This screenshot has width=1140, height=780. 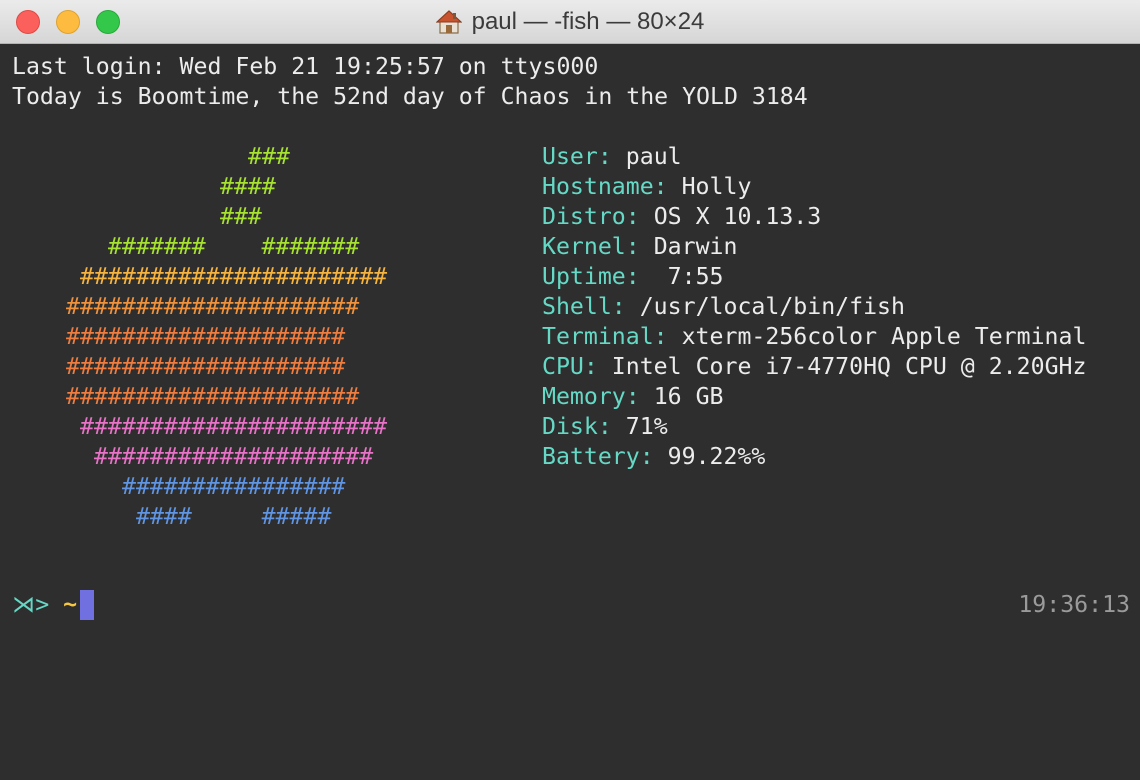 I want to click on shell-prompt: ⋊> ~, so click(x=44, y=605).